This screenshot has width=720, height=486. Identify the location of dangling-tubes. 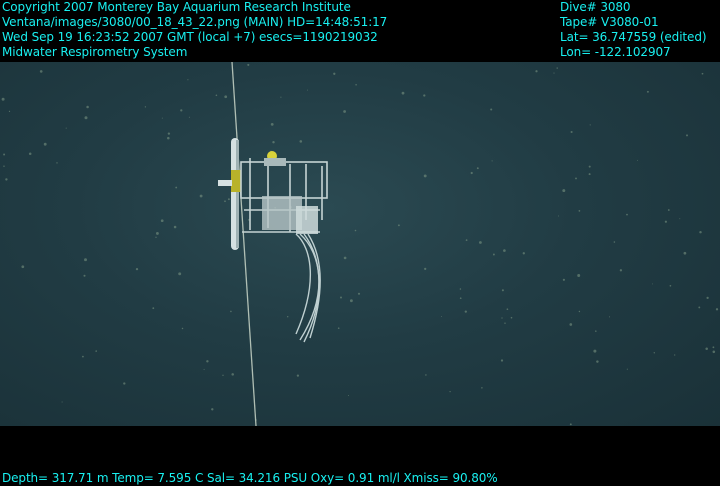
(308, 288).